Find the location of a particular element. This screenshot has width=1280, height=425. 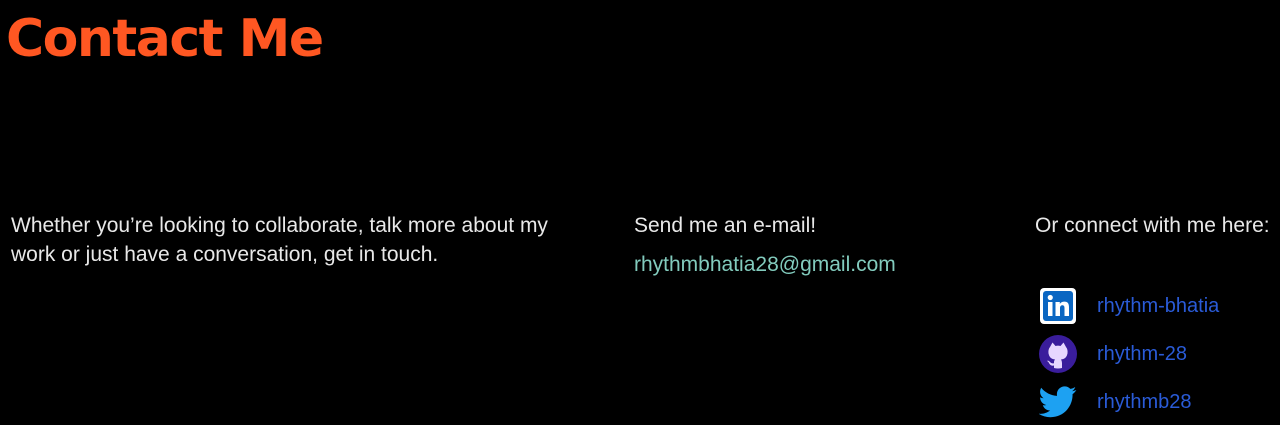

linkedin-icon is located at coordinates (1058, 306).